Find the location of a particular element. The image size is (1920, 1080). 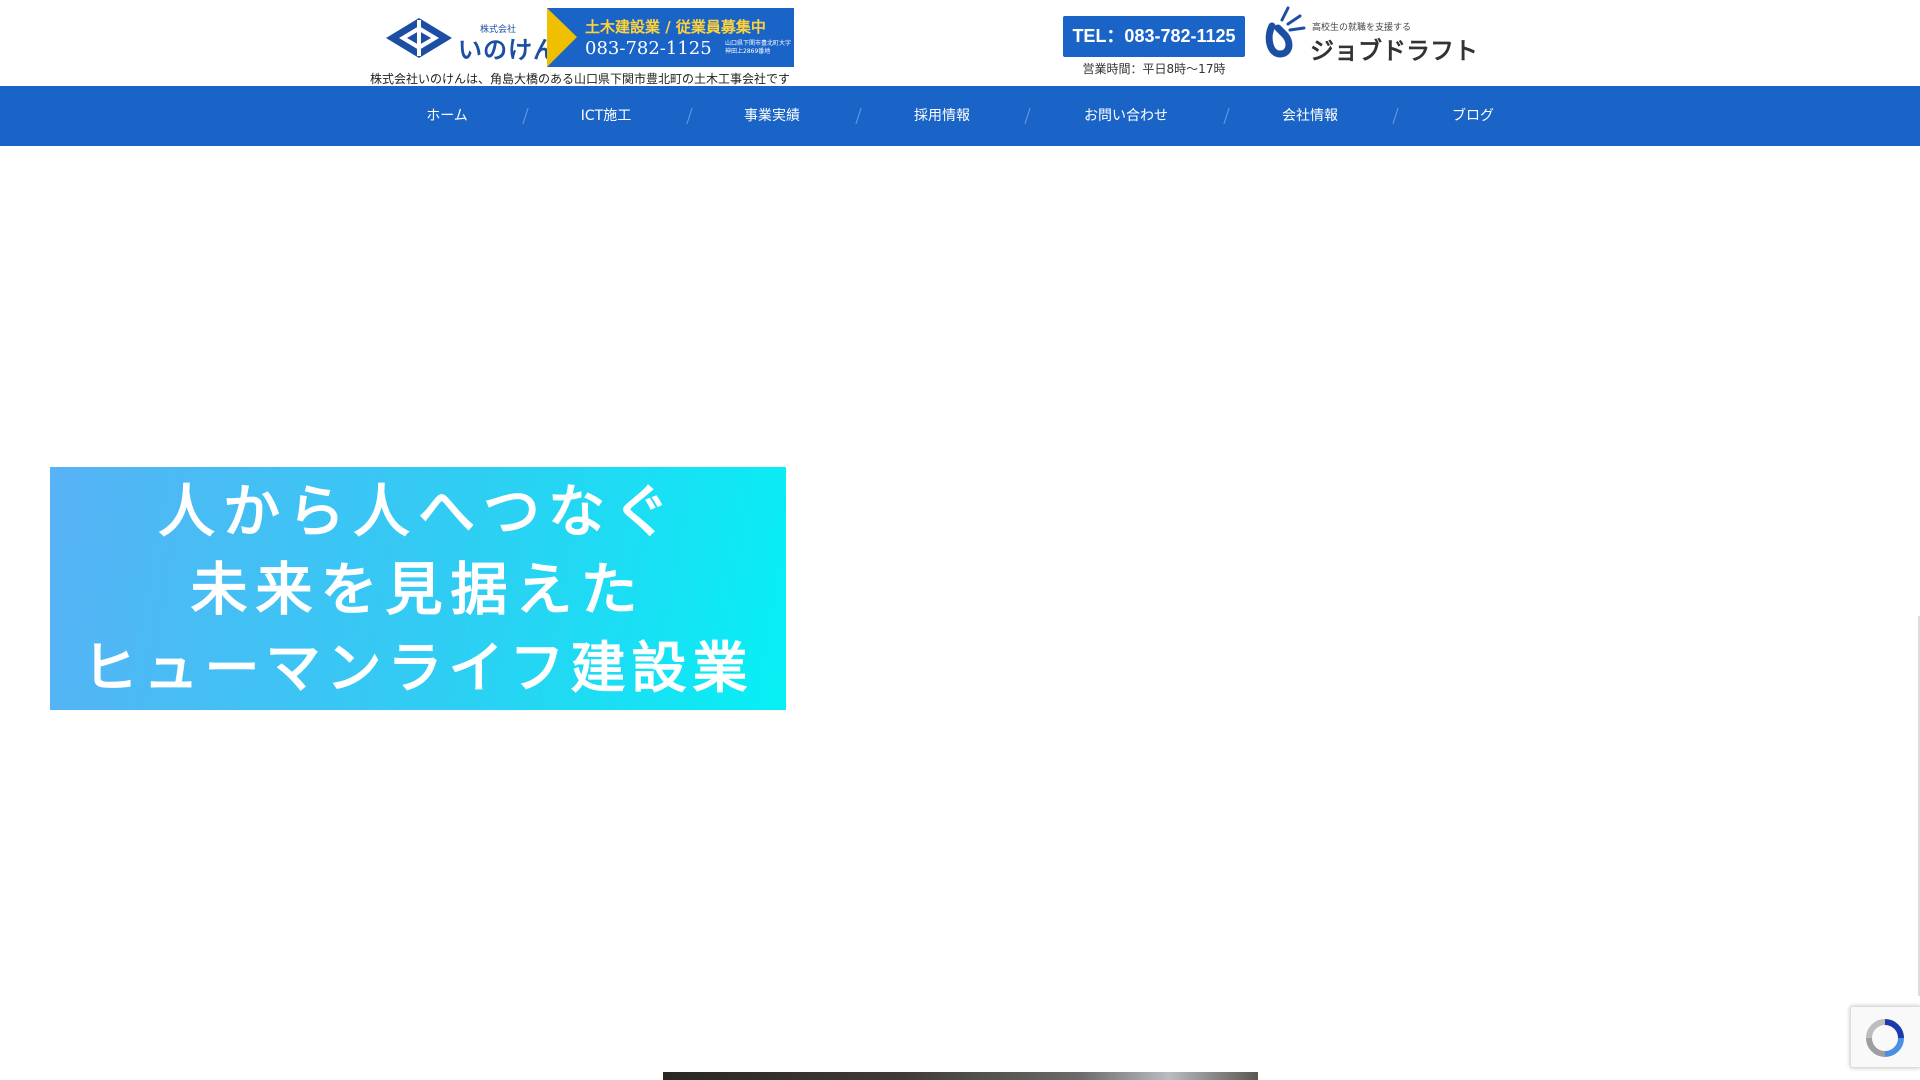

nav-item-recruit: 採用情報 is located at coordinates (942, 116).